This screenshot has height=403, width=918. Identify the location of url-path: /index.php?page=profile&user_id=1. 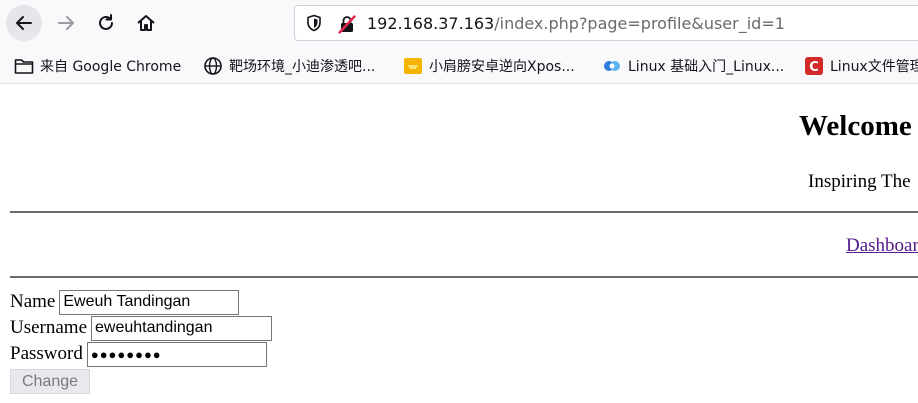
(639, 23).